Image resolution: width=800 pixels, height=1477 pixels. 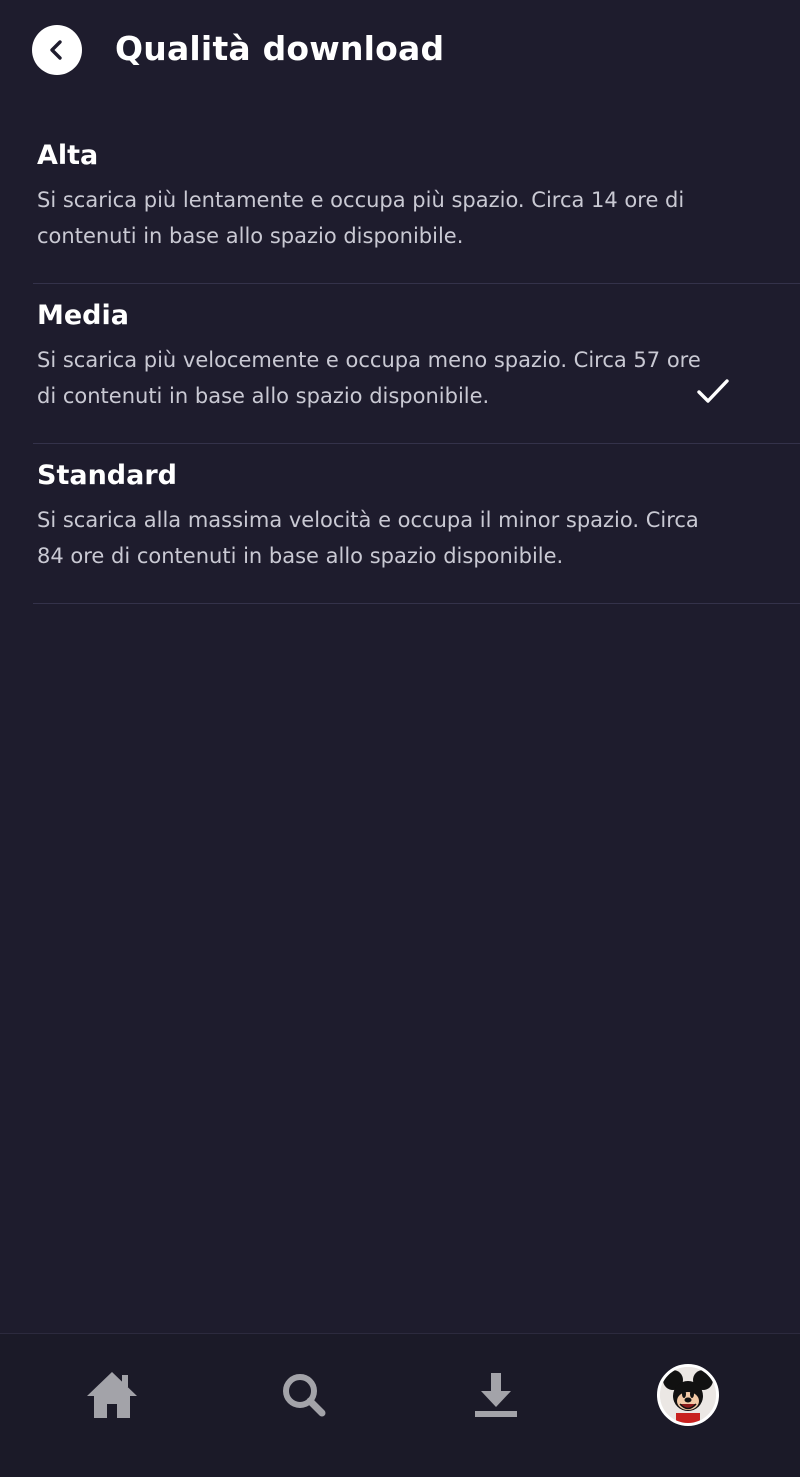 What do you see at coordinates (280, 48) in the screenshot?
I see `page-title: Qualità download` at bounding box center [280, 48].